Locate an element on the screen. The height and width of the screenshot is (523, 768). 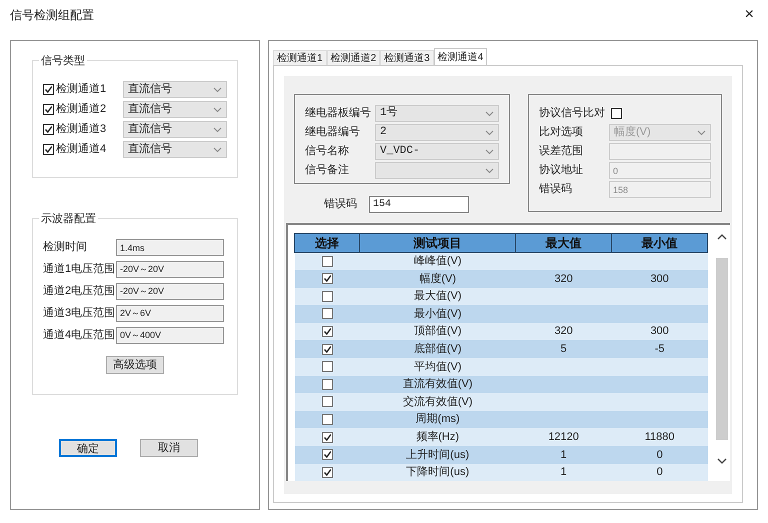
tab: 检测通道3 is located at coordinates (407, 57).